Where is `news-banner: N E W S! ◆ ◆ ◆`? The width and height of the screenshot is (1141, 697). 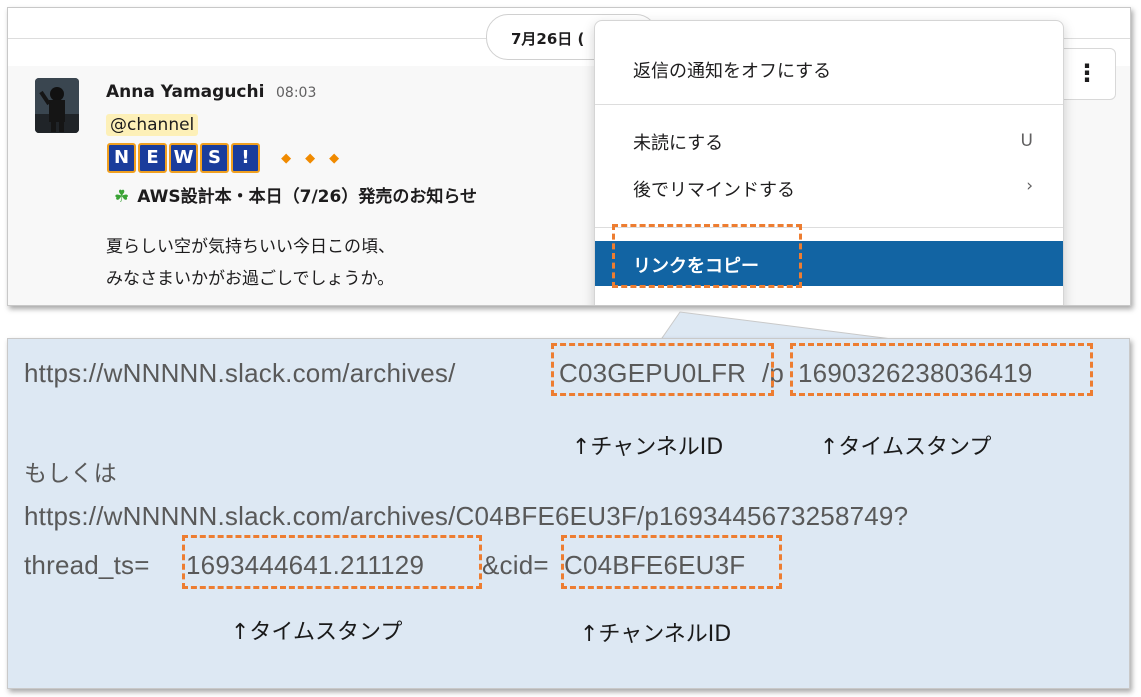
news-banner: N E W S! ◆ ◆ ◆ is located at coordinates (223, 159).